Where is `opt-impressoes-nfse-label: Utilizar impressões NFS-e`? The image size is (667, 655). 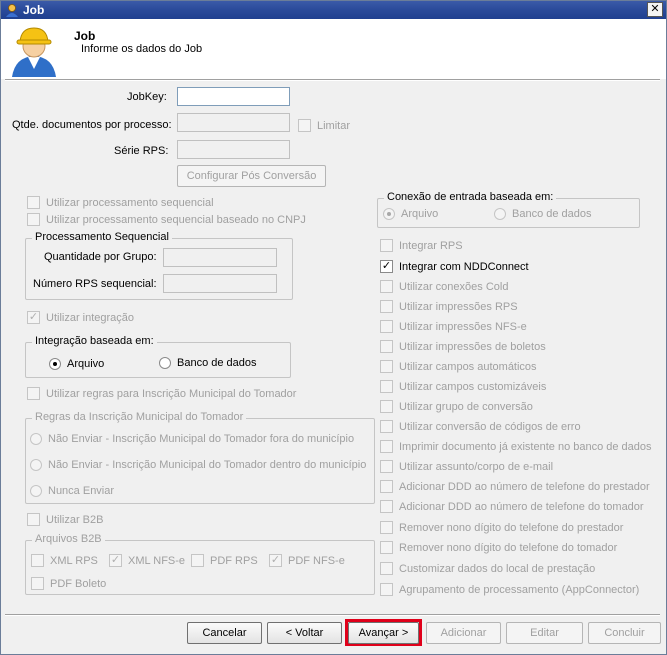 opt-impressoes-nfse-label: Utilizar impressões NFS-e is located at coordinates (463, 326).